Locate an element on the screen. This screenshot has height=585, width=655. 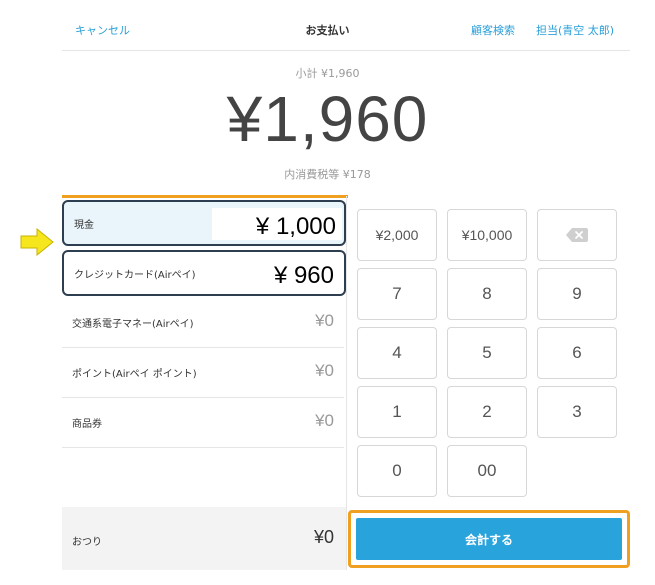
key-8: 8 is located at coordinates (487, 294).